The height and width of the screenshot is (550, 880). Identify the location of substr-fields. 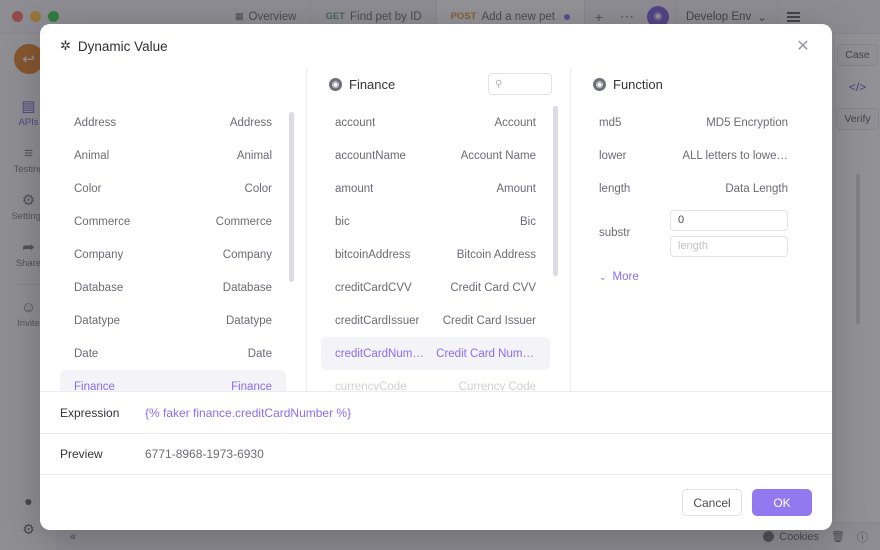
(729, 233).